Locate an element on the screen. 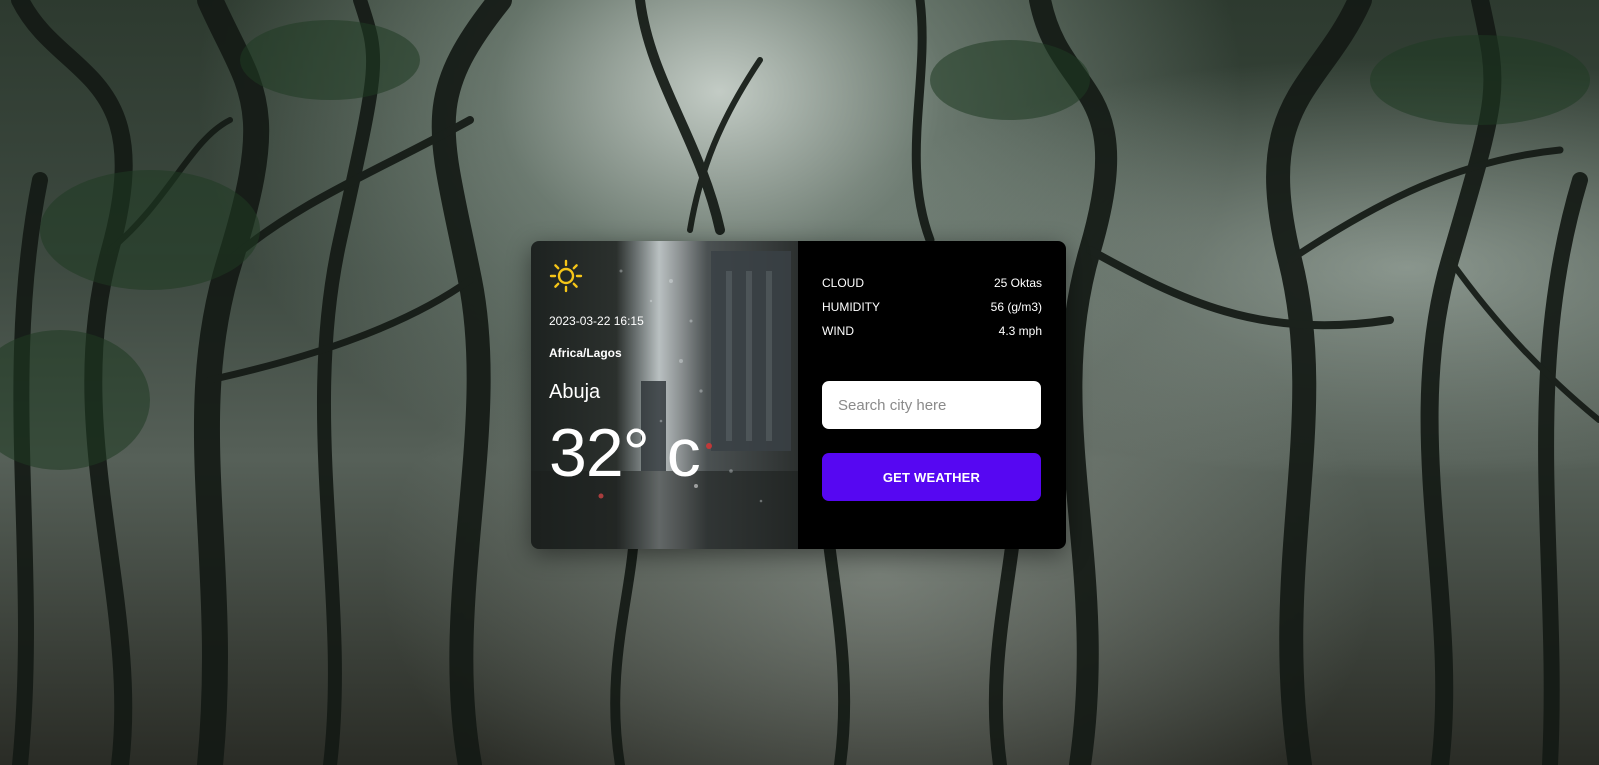  stat-label: HUMIDITY is located at coordinates (851, 307).